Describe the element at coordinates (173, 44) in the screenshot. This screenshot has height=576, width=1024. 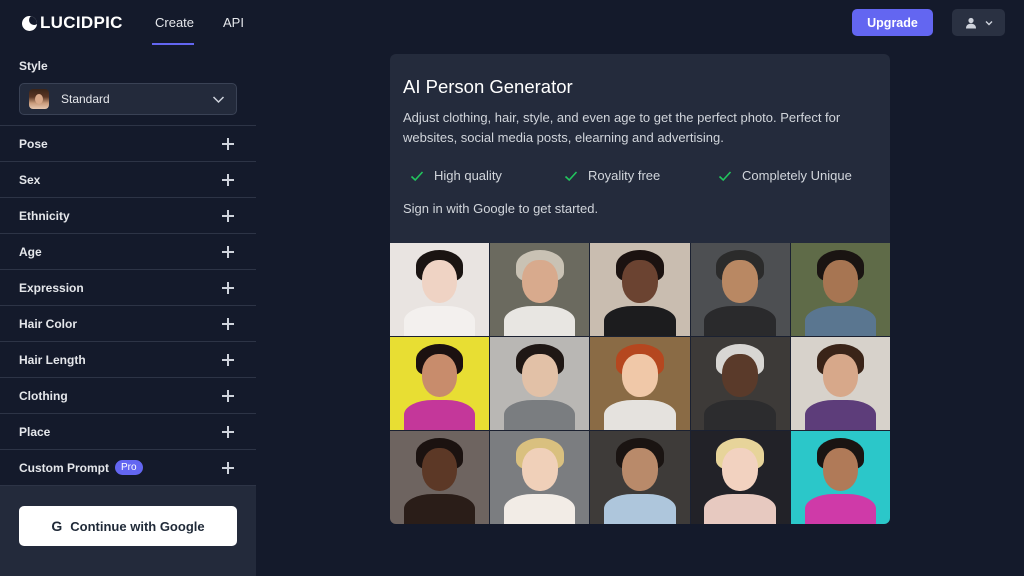
I see `active-tab-indicator` at that location.